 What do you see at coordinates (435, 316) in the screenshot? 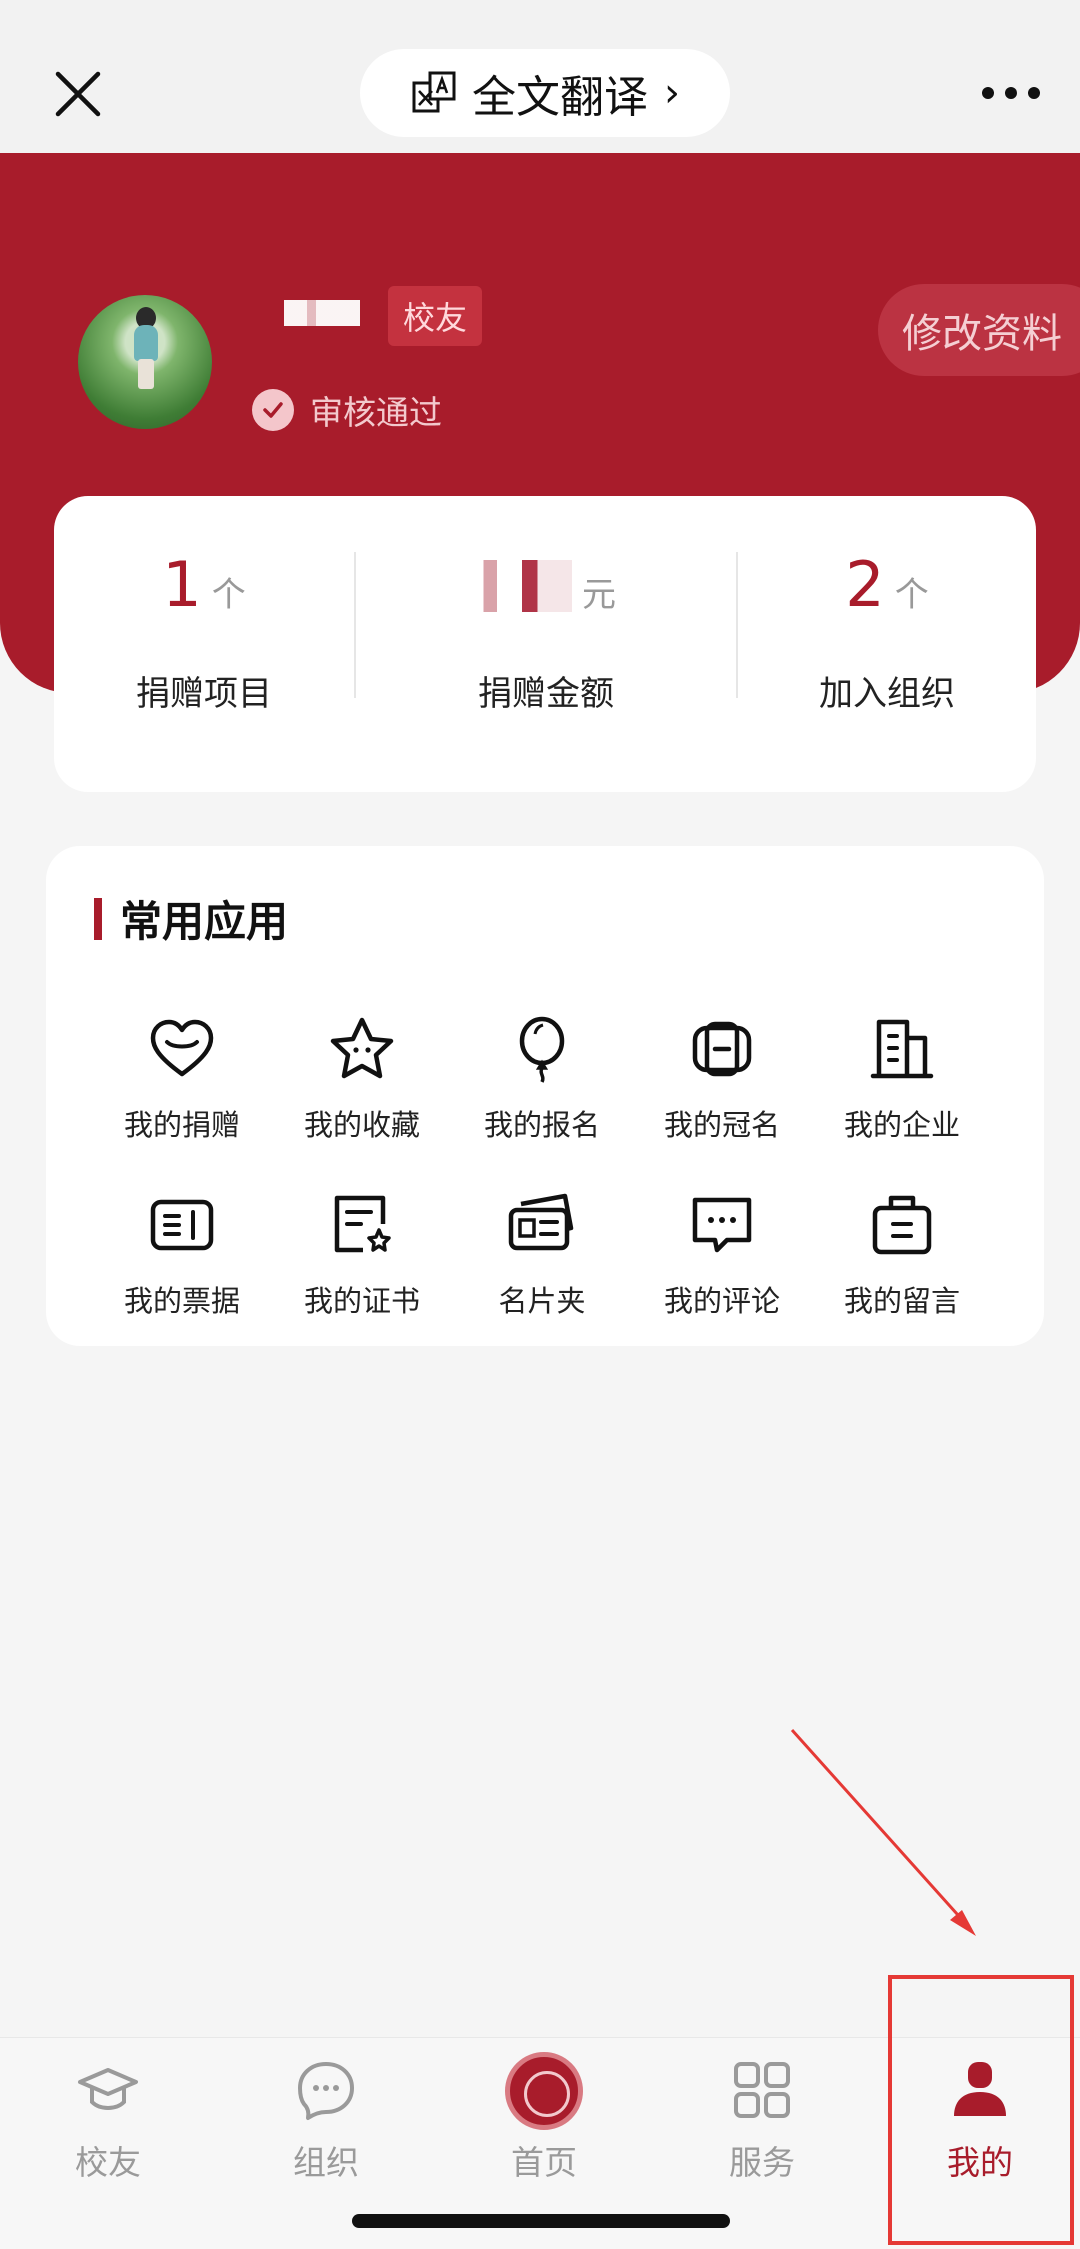
I see `alumni-badge: 校友` at bounding box center [435, 316].